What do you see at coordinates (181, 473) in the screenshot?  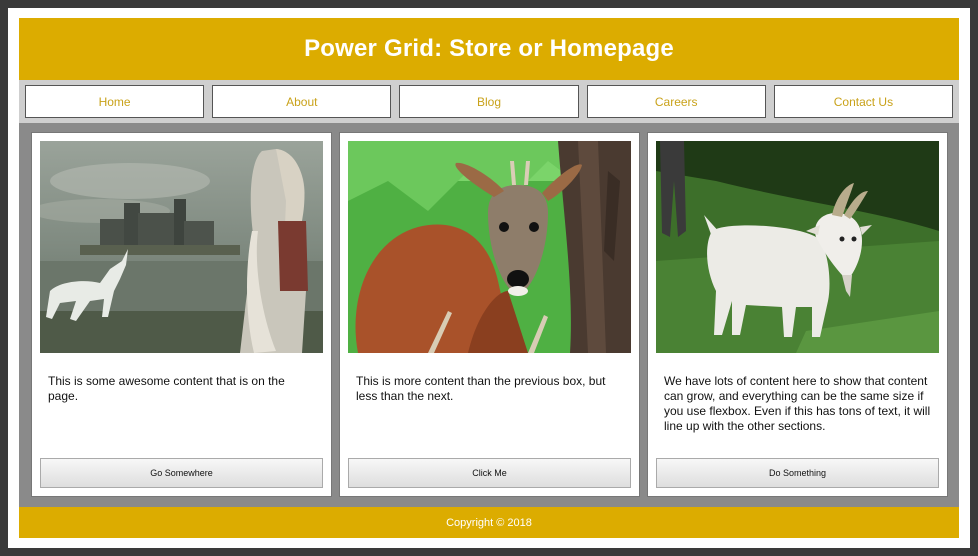 I see `go-somewhere-button: Go Somewhere` at bounding box center [181, 473].